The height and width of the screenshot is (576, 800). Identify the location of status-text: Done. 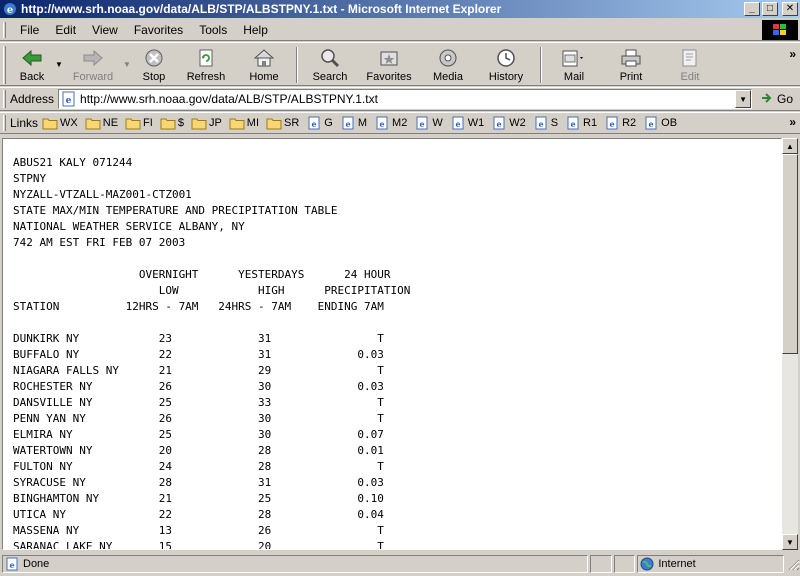
(36, 564).